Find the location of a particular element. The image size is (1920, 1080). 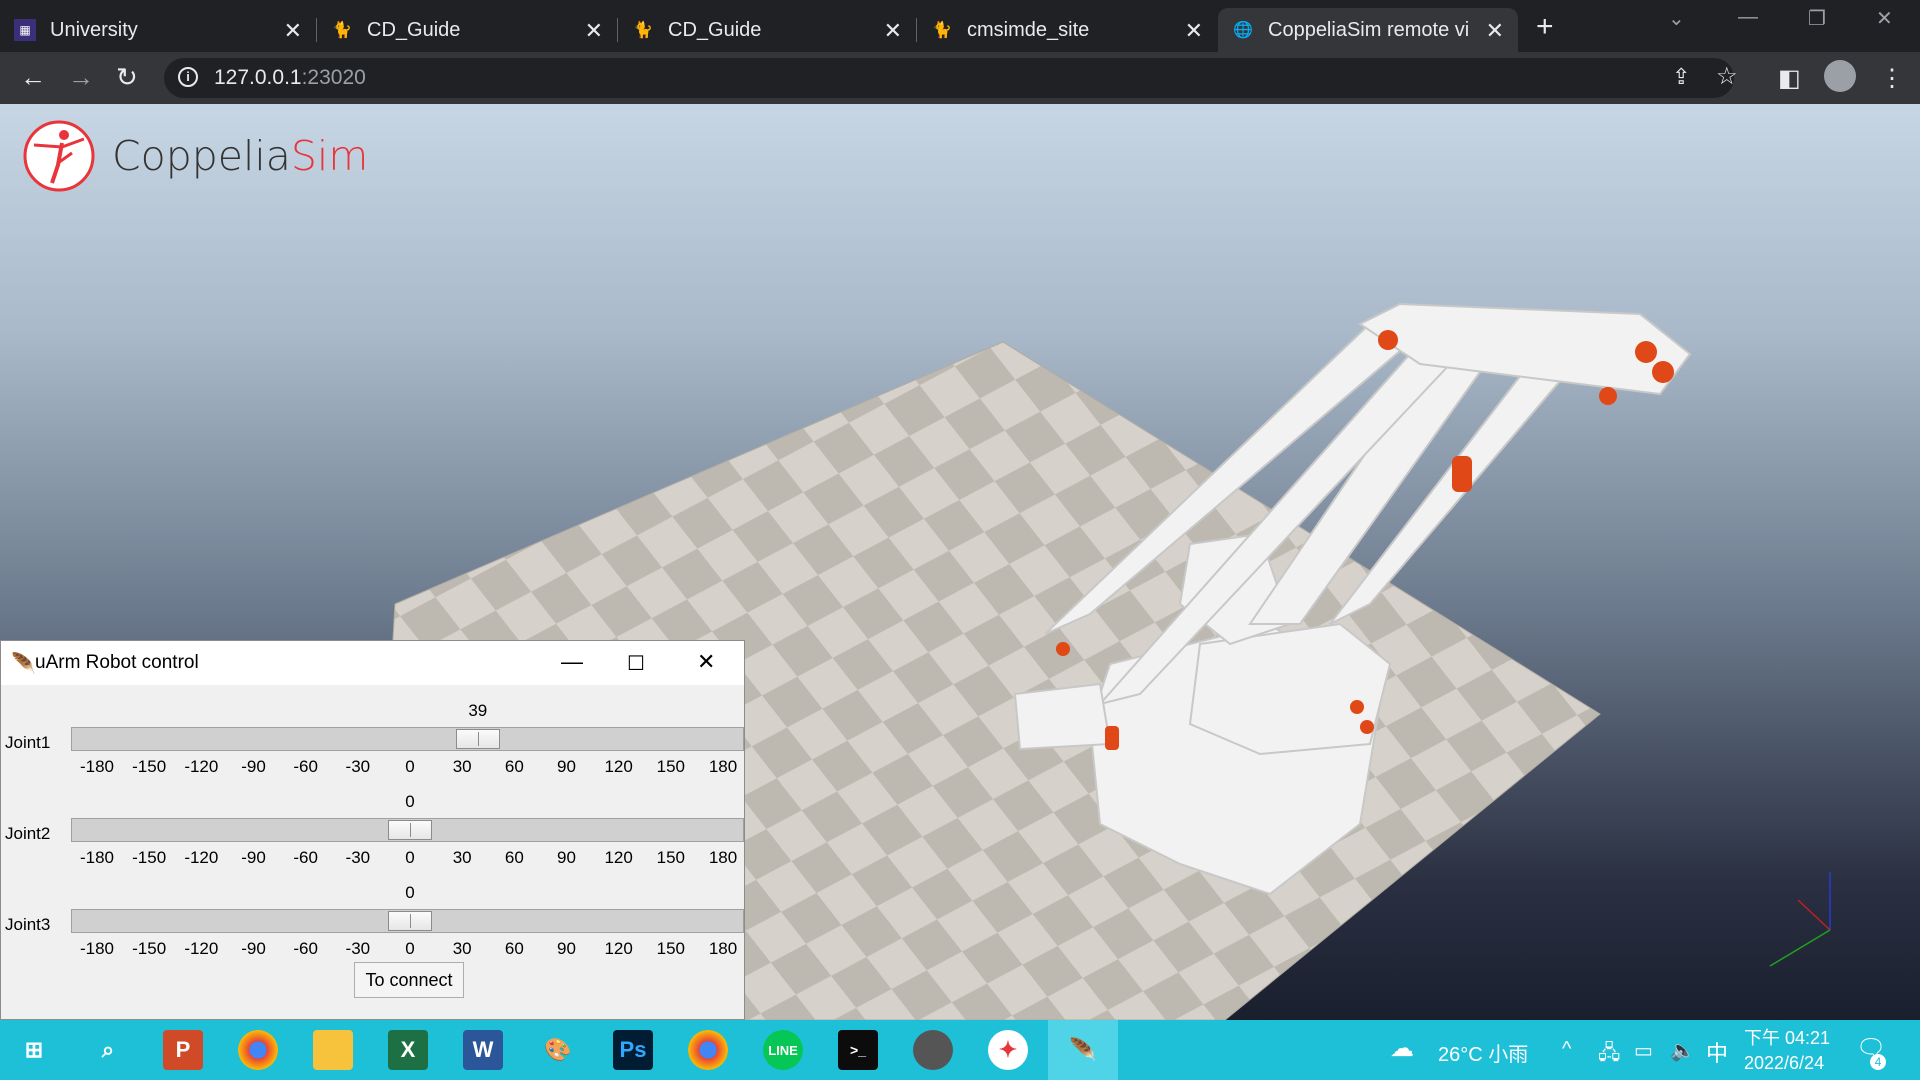

weather-text: 26°C 小雨 is located at coordinates (1483, 1052).